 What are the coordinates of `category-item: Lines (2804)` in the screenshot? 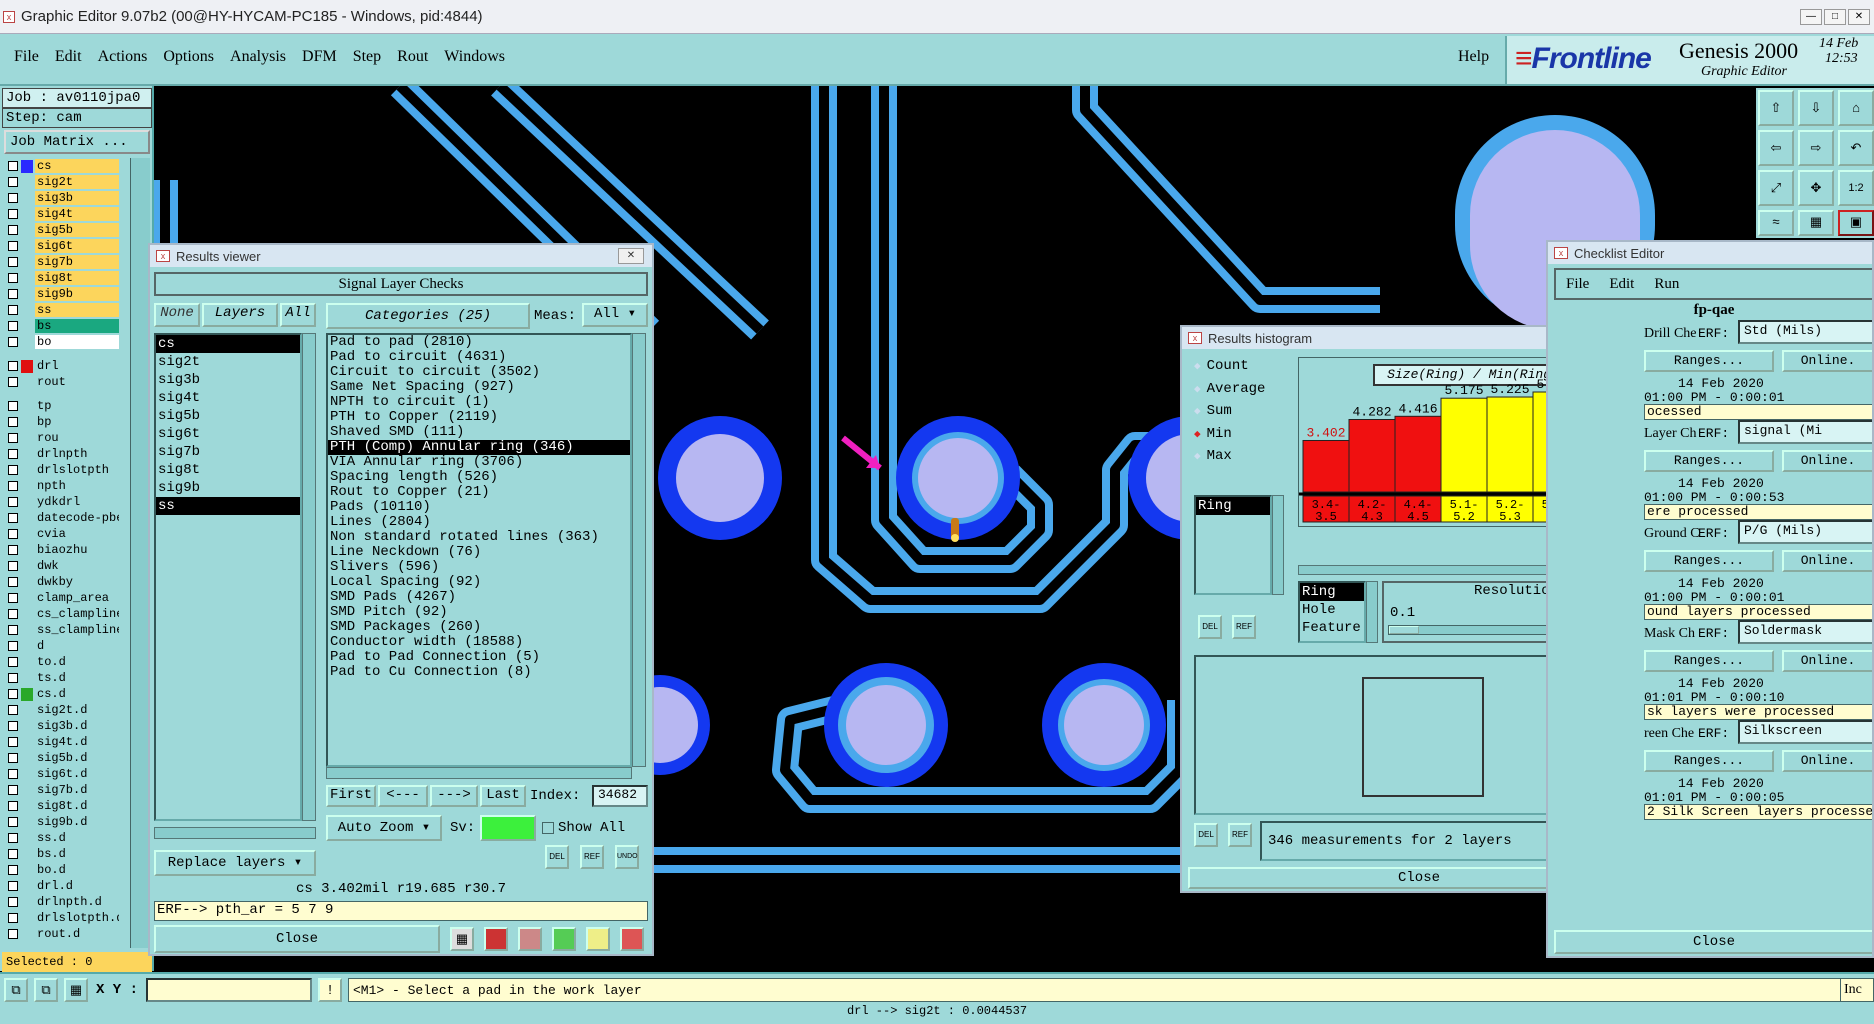 It's located at (479, 522).